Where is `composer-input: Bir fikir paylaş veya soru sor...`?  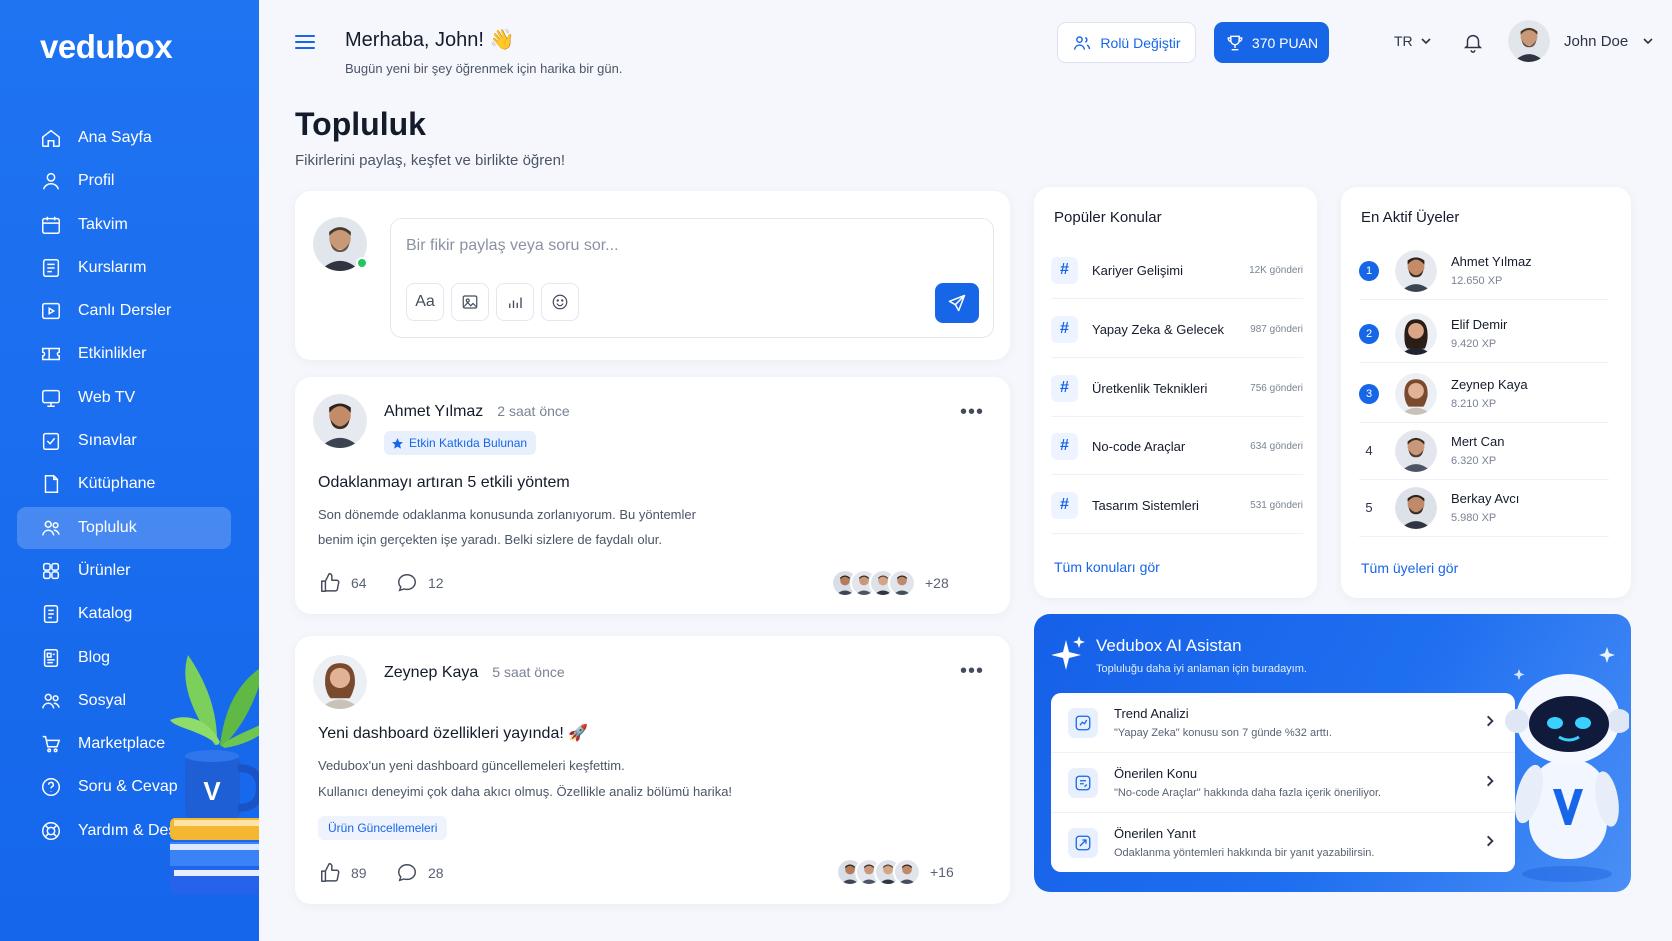 composer-input: Bir fikir paylaş veya soru sor... is located at coordinates (512, 246).